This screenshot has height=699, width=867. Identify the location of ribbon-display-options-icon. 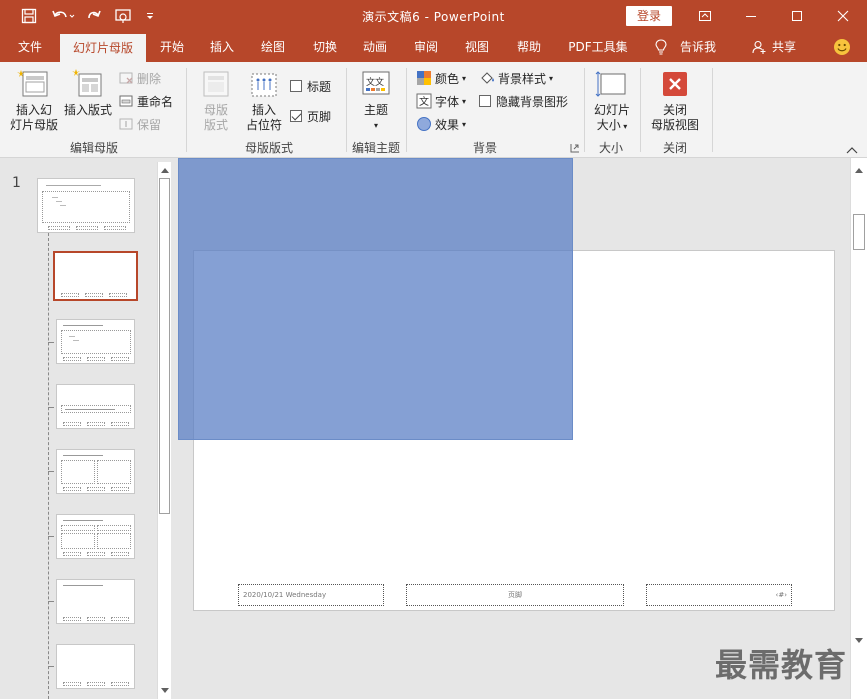
(705, 16).